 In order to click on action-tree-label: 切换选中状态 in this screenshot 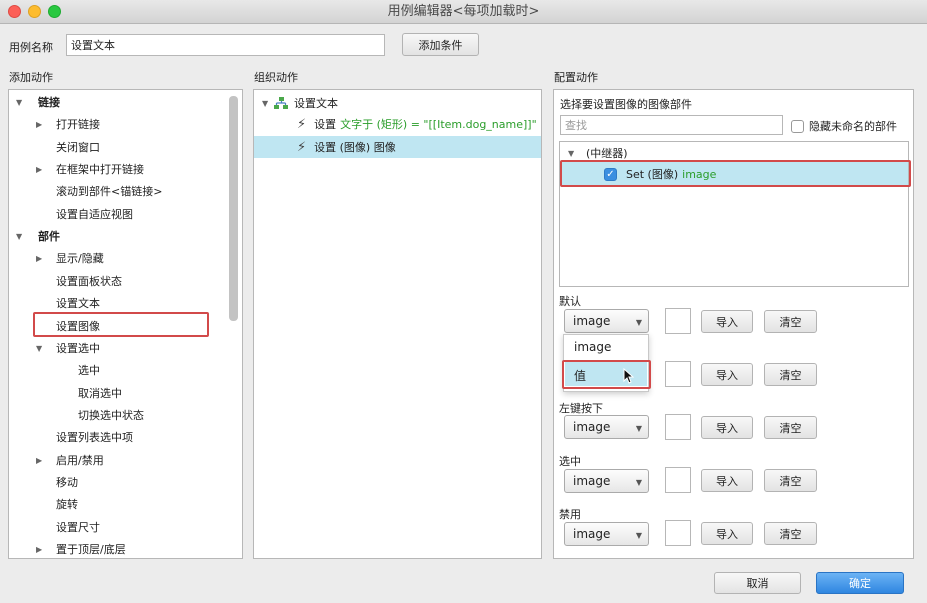, I will do `click(111, 415)`.